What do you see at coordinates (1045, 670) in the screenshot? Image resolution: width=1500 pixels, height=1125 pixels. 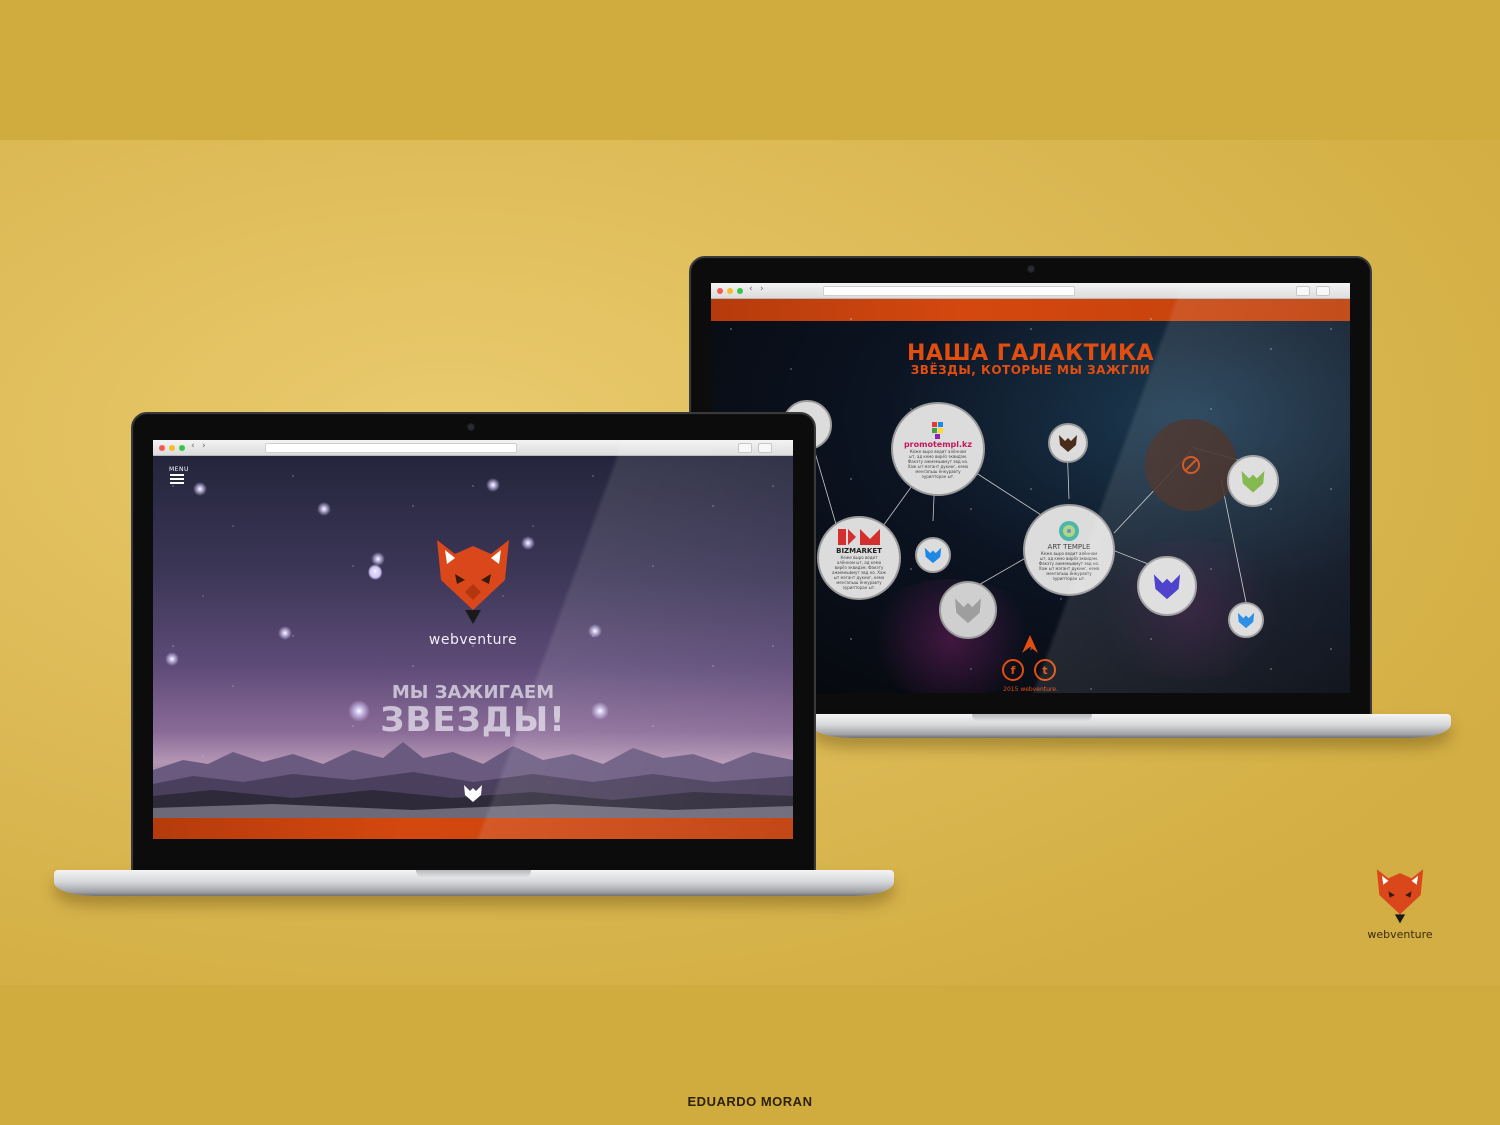 I see `twitter-button: t` at bounding box center [1045, 670].